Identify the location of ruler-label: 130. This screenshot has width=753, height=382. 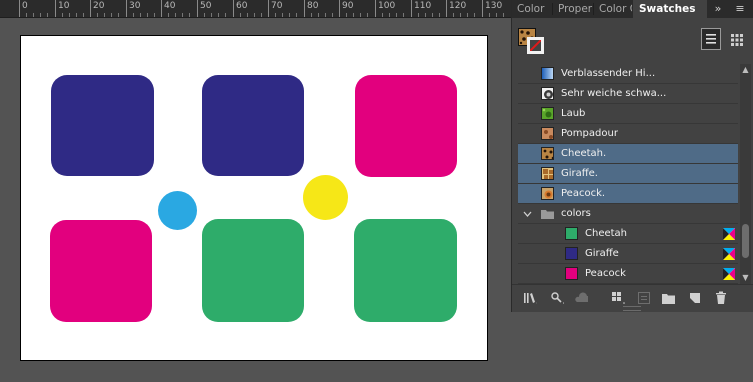
(494, 6).